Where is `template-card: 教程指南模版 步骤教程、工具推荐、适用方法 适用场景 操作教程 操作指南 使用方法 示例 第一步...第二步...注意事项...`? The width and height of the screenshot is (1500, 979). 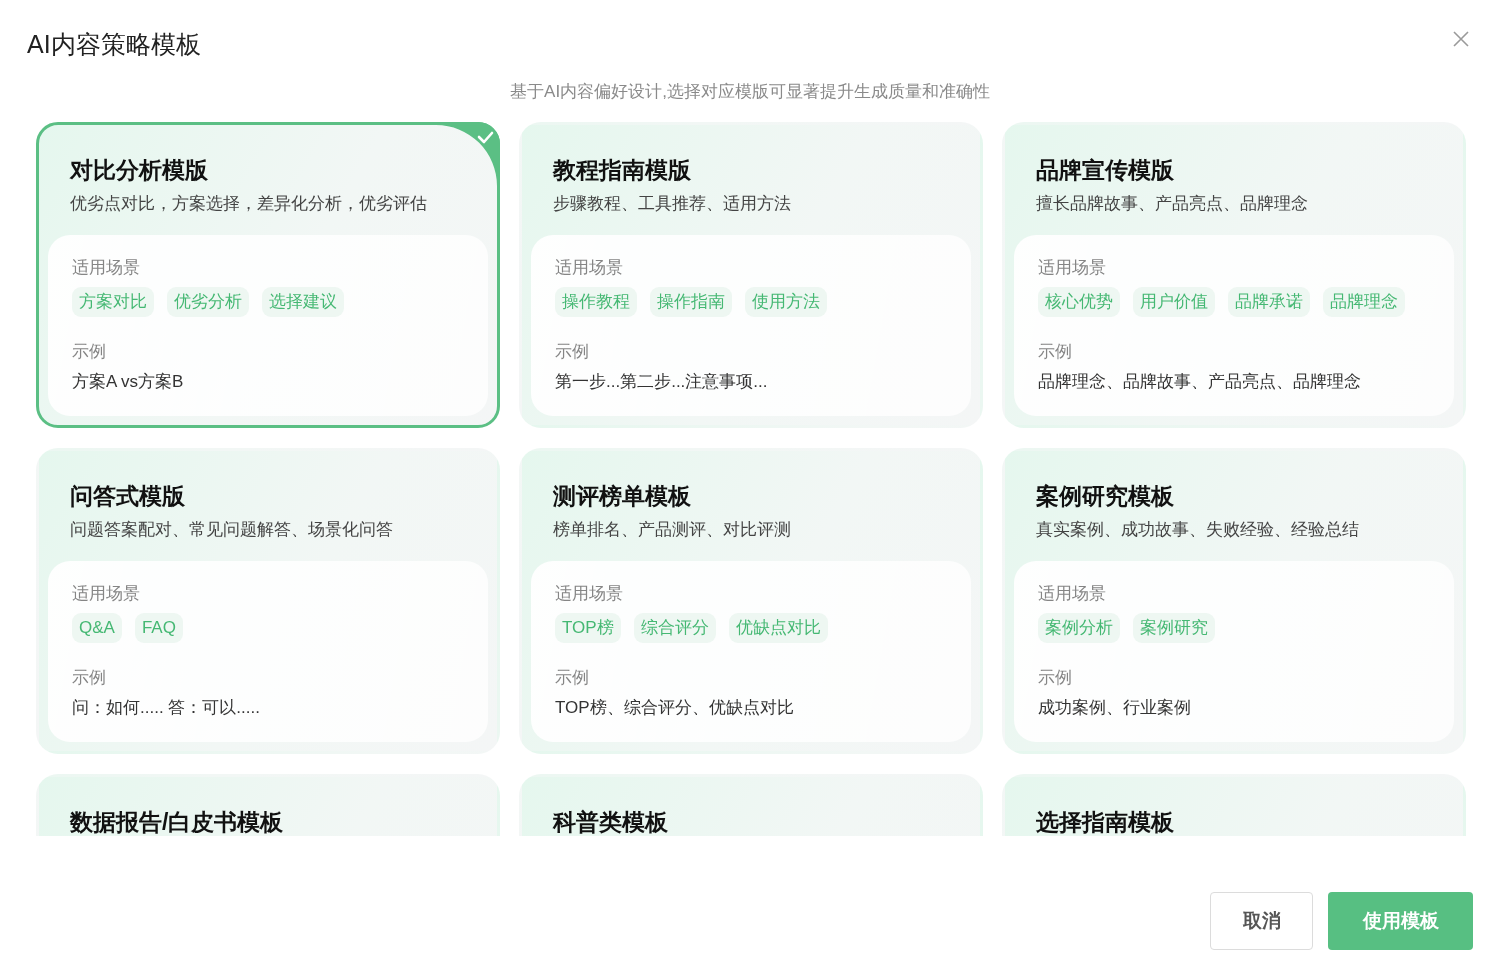 template-card: 教程指南模版 步骤教程、工具推荐、适用方法 适用场景 操作教程 操作指南 使用方法 示例 第一步...第二步...注意事项... is located at coordinates (751, 275).